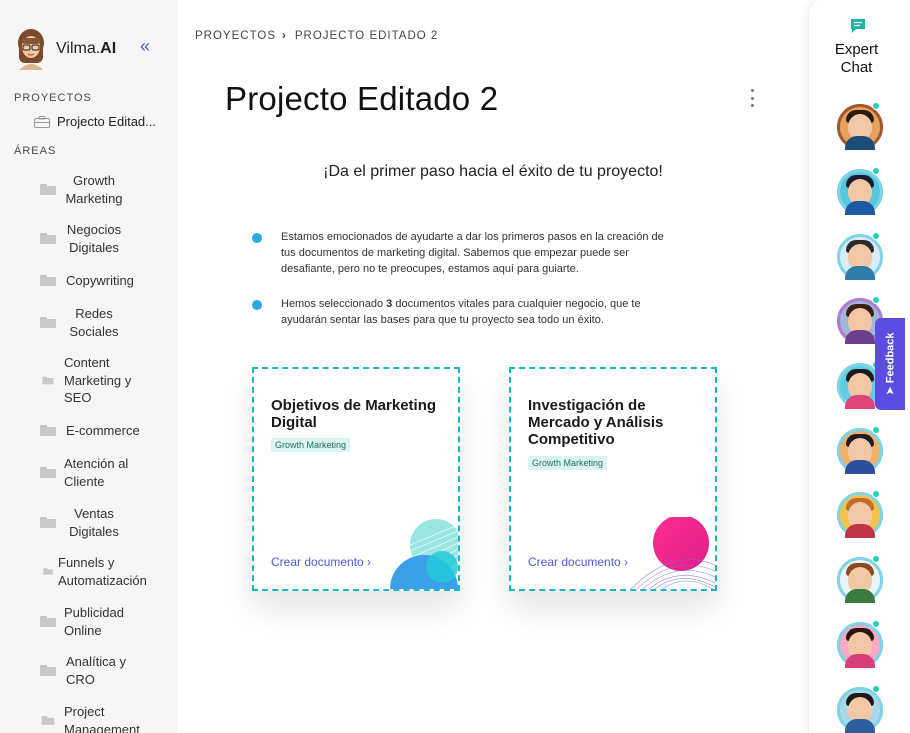 The image size is (910, 733). Describe the element at coordinates (105, 238) in the screenshot. I see `sidebar-area-negocios-digitales: Negocios Digitales` at that location.